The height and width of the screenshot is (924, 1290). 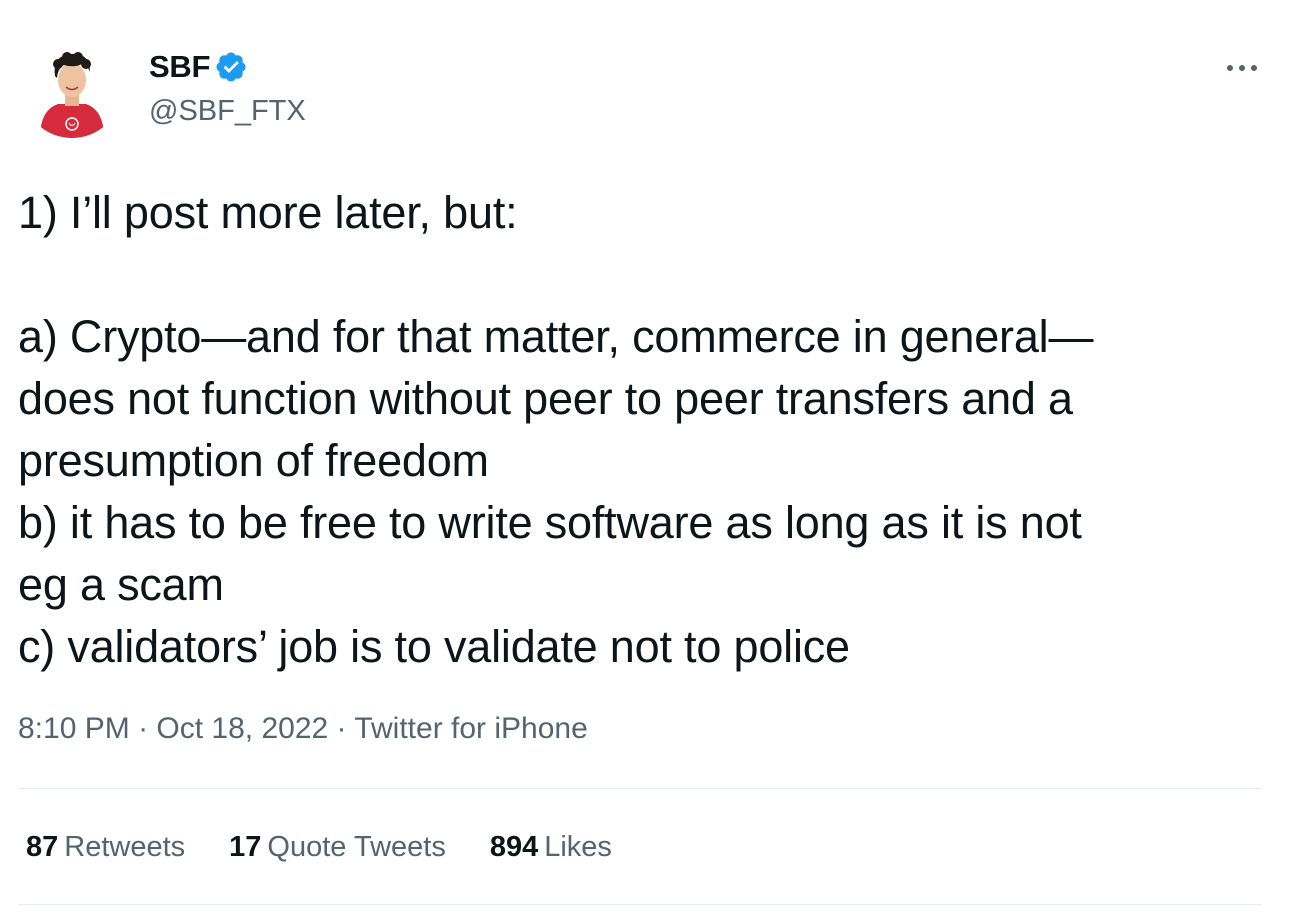 I want to click on tweet-line: eg a scam, so click(x=121, y=584).